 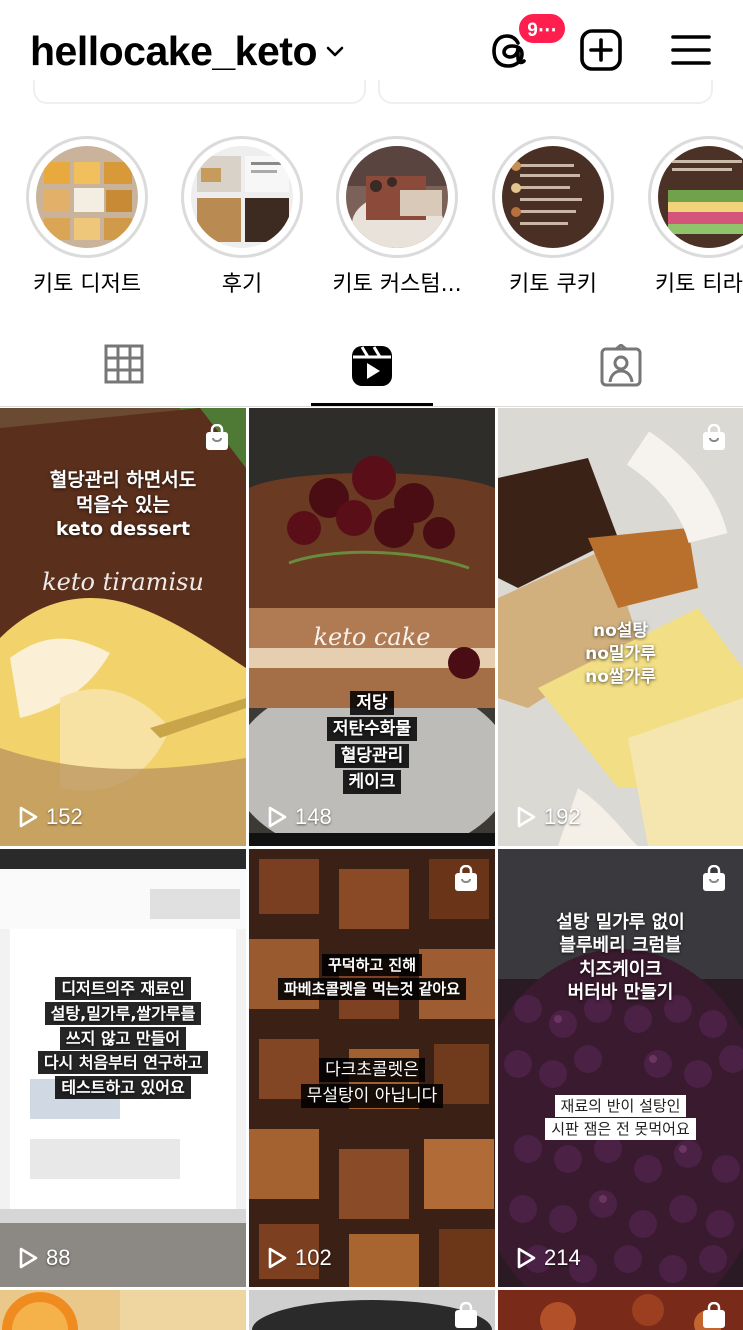 I want to click on reel-overlay-text: keto cake, so click(x=372, y=637).